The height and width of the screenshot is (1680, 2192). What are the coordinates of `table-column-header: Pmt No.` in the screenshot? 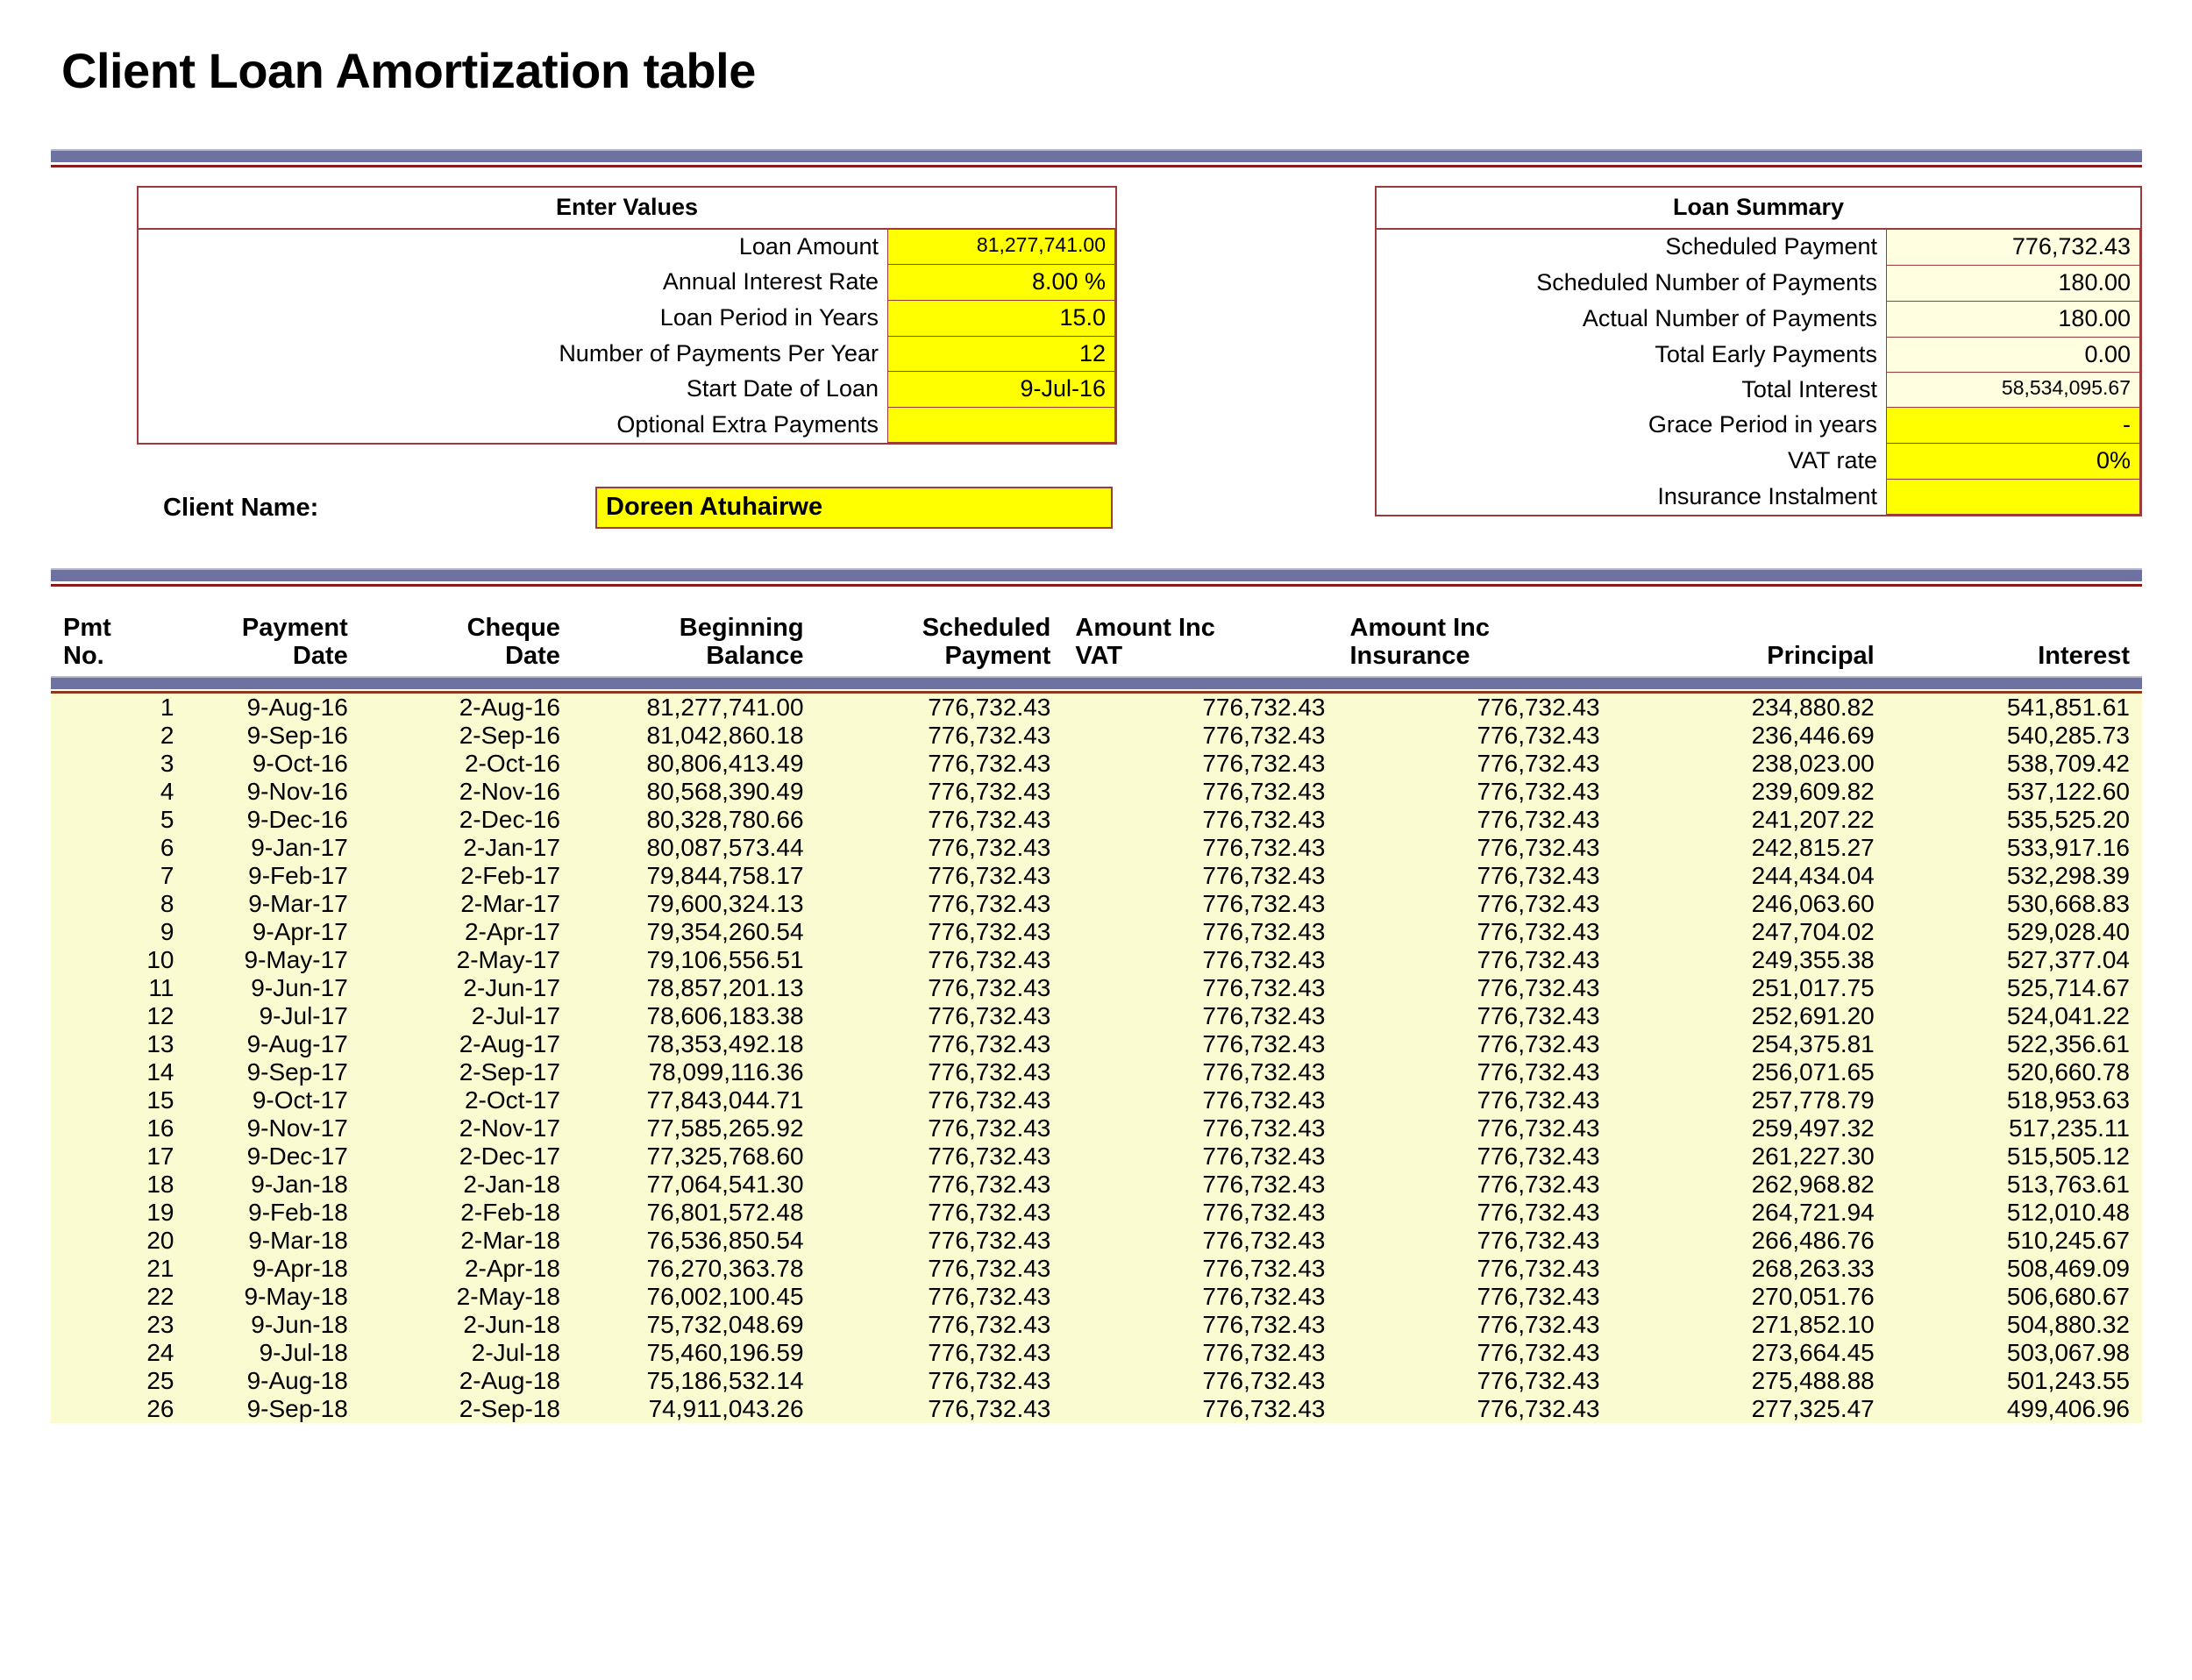 It's located at (87, 642).